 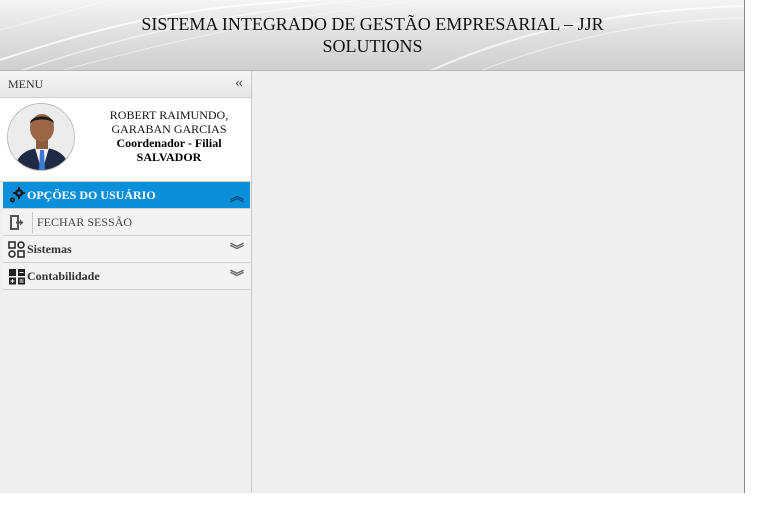 What do you see at coordinates (169, 129) in the screenshot?
I see `user-name-line2: GARABAN GARCIAS` at bounding box center [169, 129].